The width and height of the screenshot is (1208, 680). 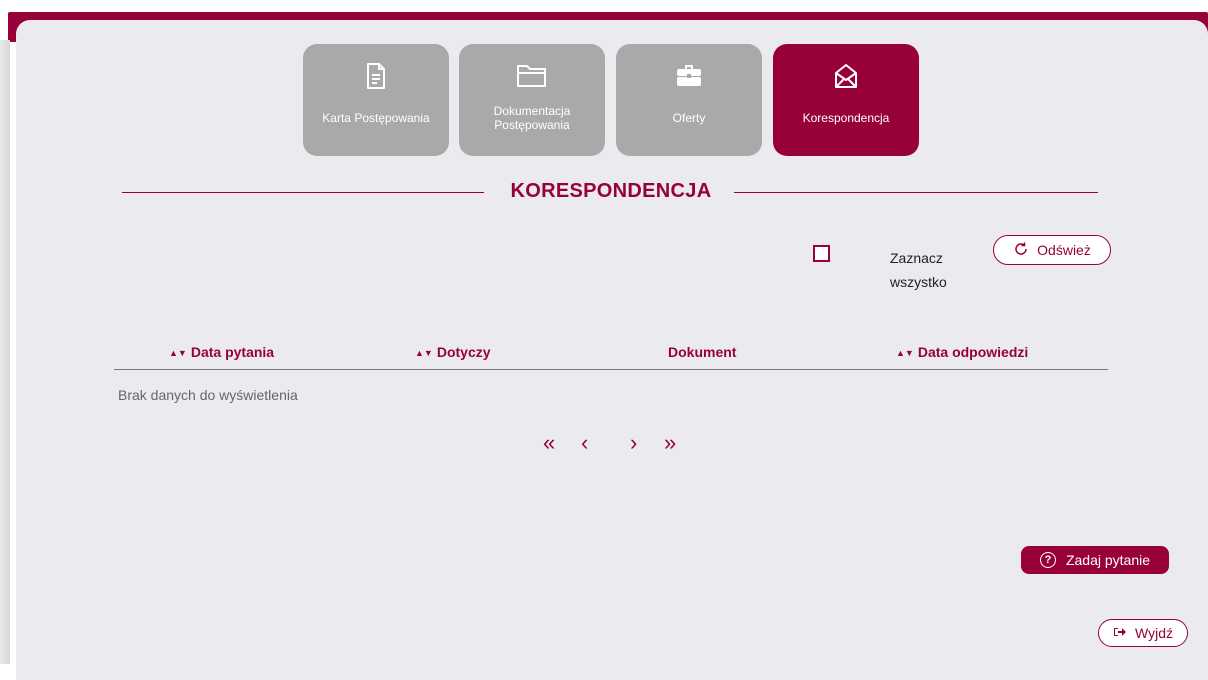 I want to click on previous-page-button: ‹, so click(x=584, y=443).